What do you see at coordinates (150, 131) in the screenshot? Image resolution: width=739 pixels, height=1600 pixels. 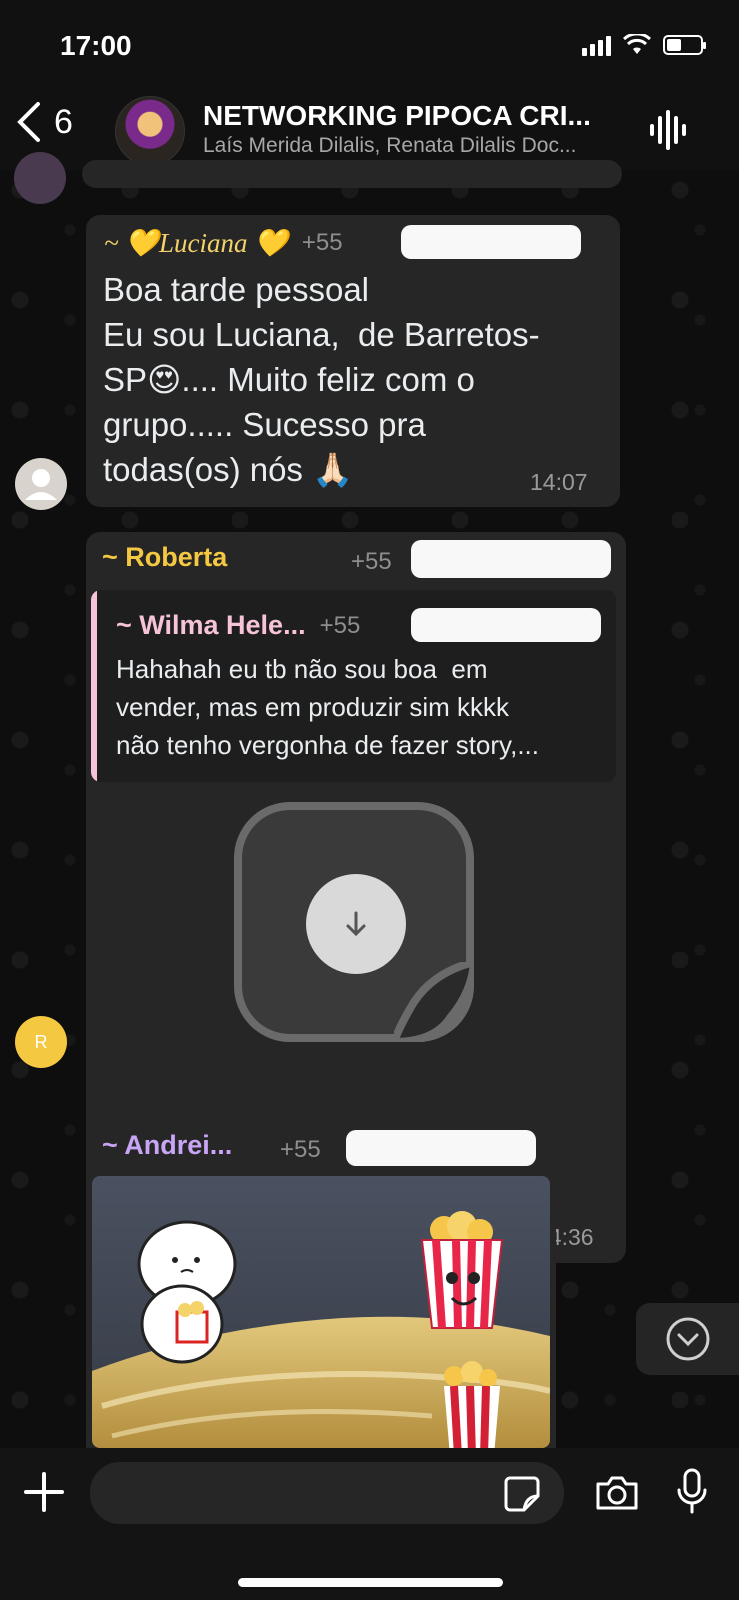 I see `group-avatar` at bounding box center [150, 131].